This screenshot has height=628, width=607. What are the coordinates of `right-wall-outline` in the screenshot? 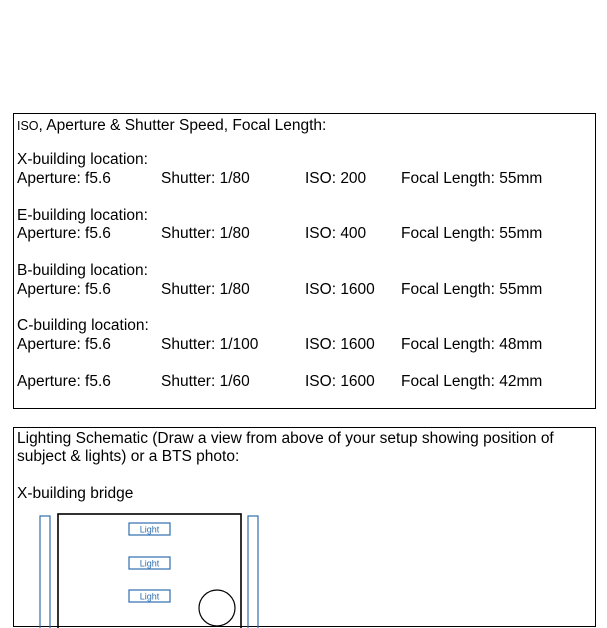 It's located at (253, 571).